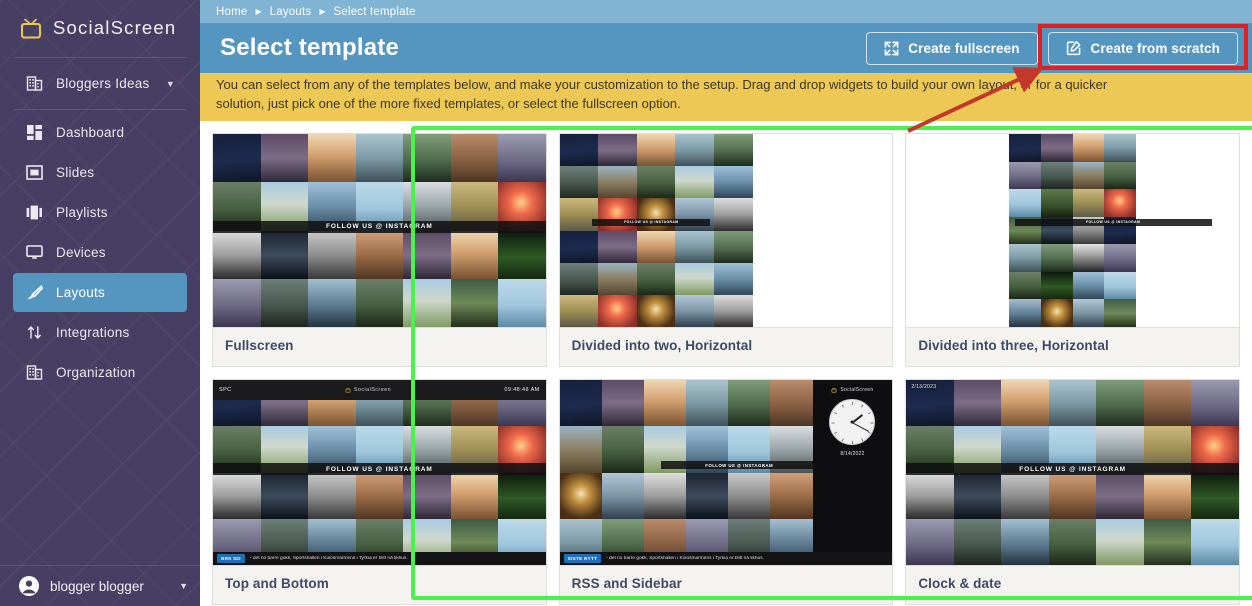  I want to click on breadcrumb-item-select-template: Select template, so click(374, 11).